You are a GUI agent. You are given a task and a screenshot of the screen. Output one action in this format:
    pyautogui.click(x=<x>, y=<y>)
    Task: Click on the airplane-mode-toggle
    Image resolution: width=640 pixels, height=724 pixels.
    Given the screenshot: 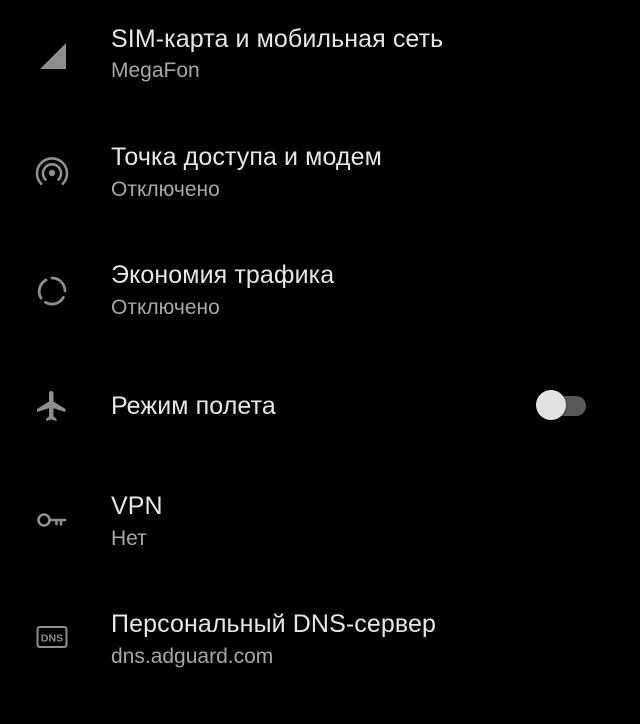 What is the action you would take?
    pyautogui.click(x=563, y=405)
    